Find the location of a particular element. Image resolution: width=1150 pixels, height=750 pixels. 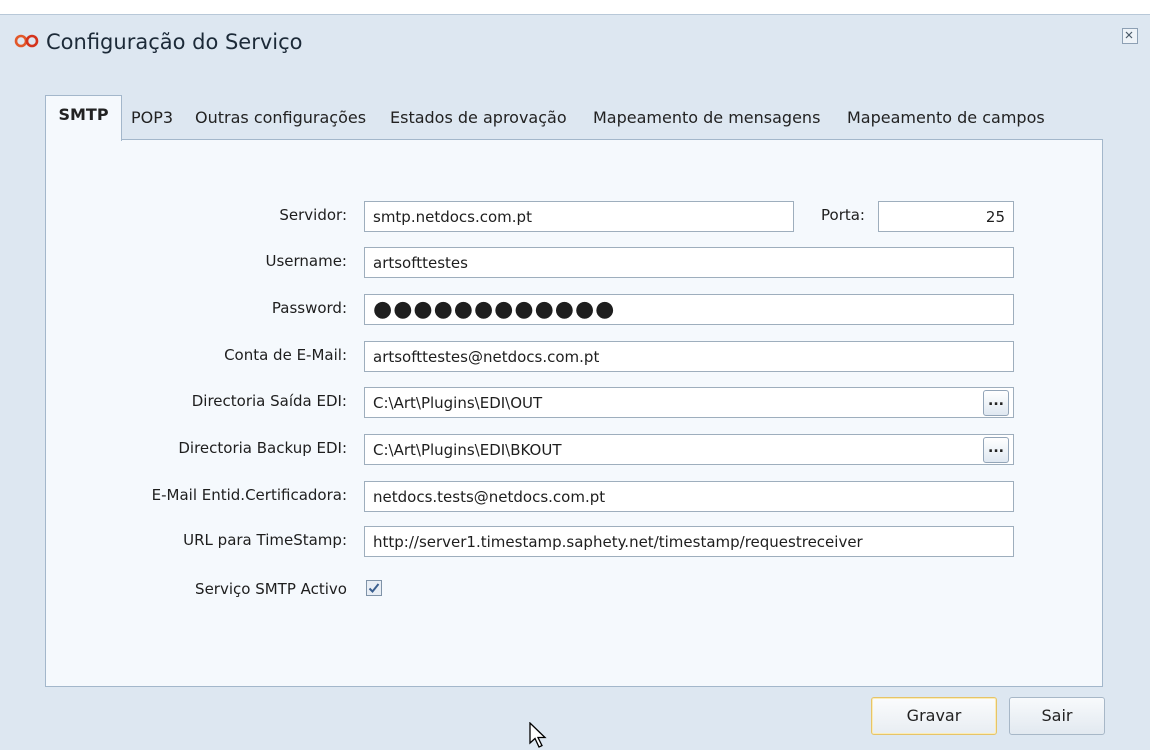

tab-outras-configuracoes: Outras configurações is located at coordinates (280, 118).